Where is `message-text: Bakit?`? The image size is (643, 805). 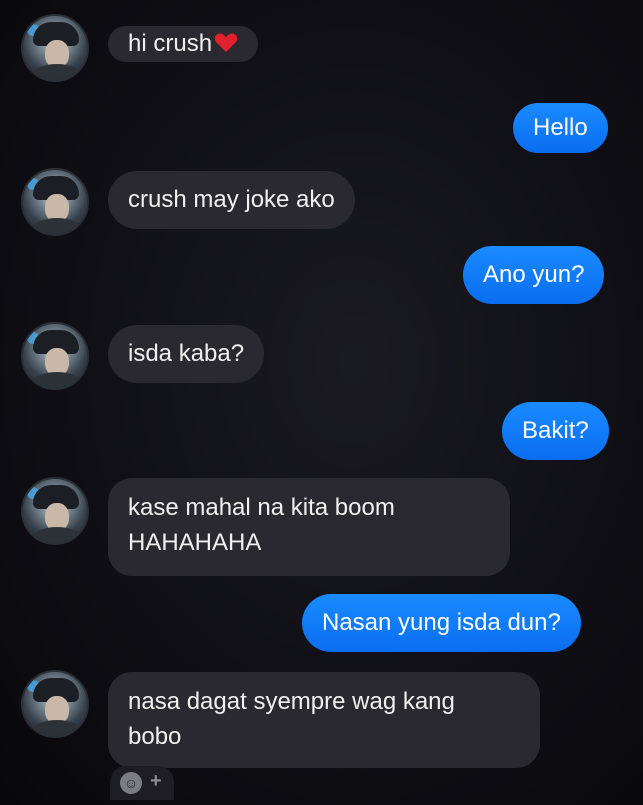
message-text: Bakit? is located at coordinates (555, 430).